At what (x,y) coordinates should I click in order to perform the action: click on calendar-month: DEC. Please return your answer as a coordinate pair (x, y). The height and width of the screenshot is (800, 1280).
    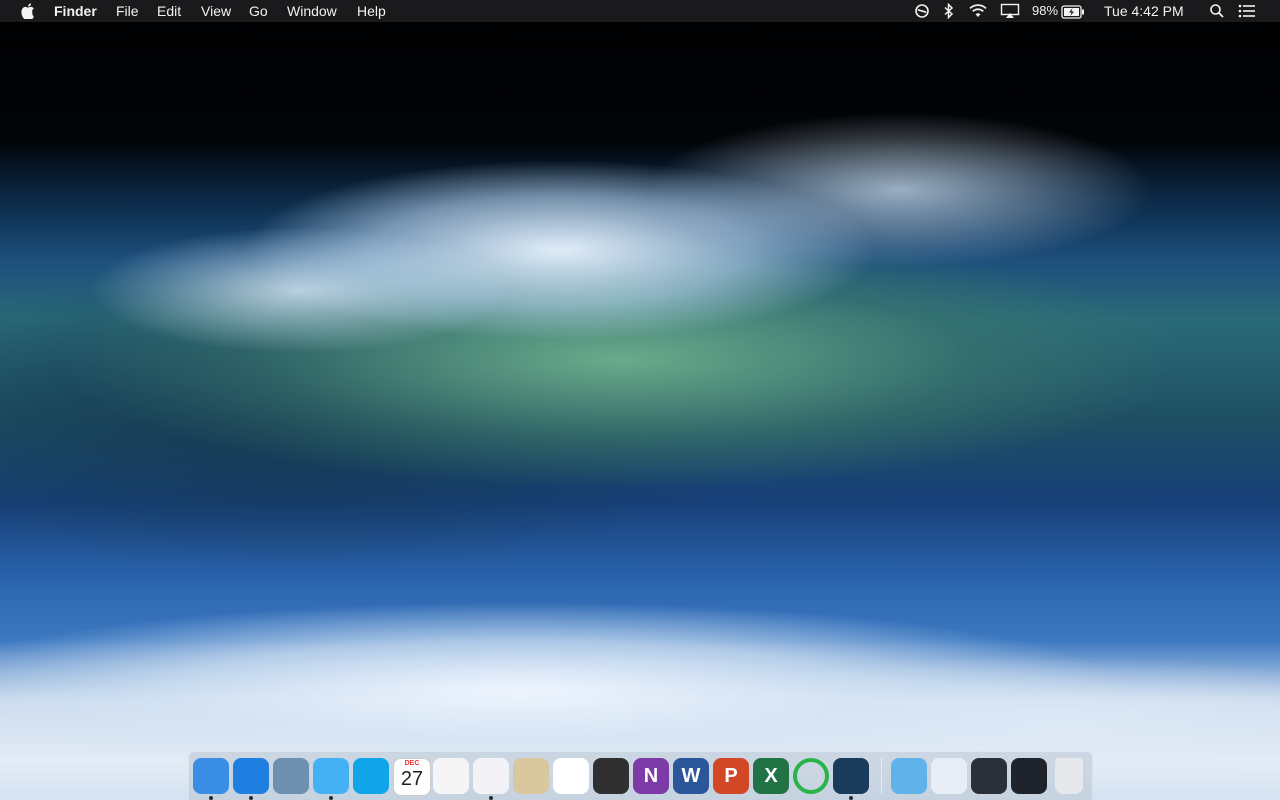
    Looking at the image, I should click on (412, 763).